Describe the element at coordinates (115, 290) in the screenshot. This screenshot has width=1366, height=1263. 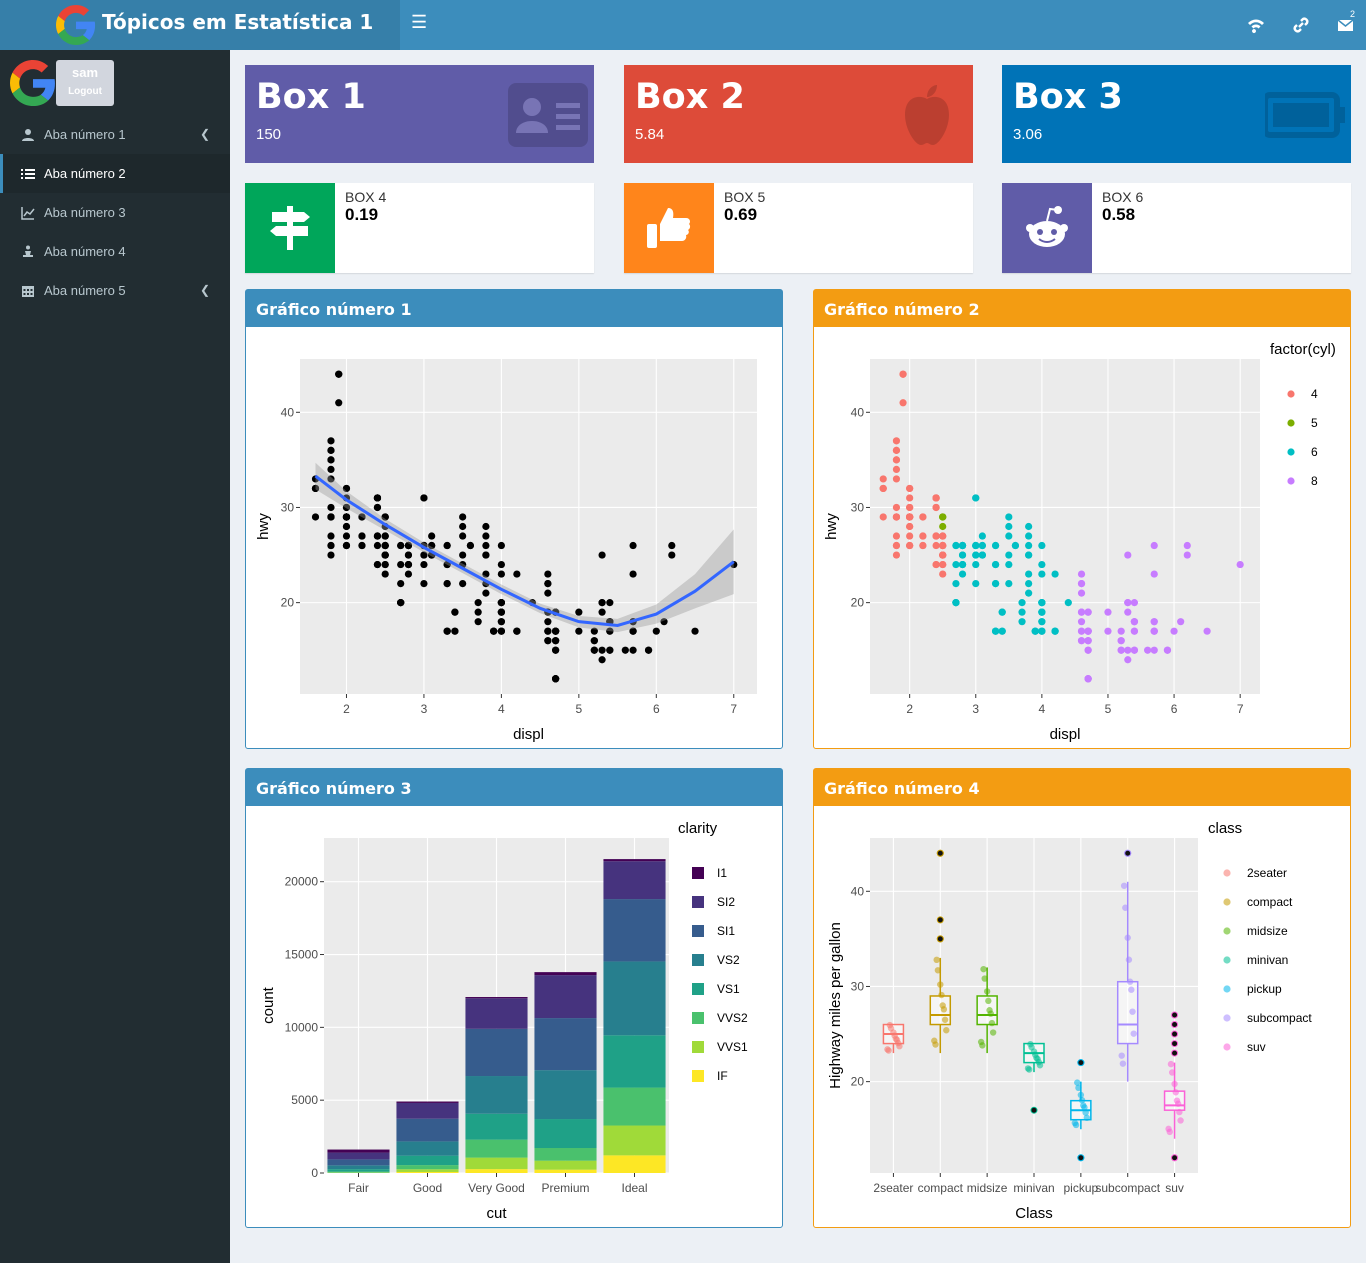
I see `sidebar-item-aba-5: Aba número 5 ❮` at that location.